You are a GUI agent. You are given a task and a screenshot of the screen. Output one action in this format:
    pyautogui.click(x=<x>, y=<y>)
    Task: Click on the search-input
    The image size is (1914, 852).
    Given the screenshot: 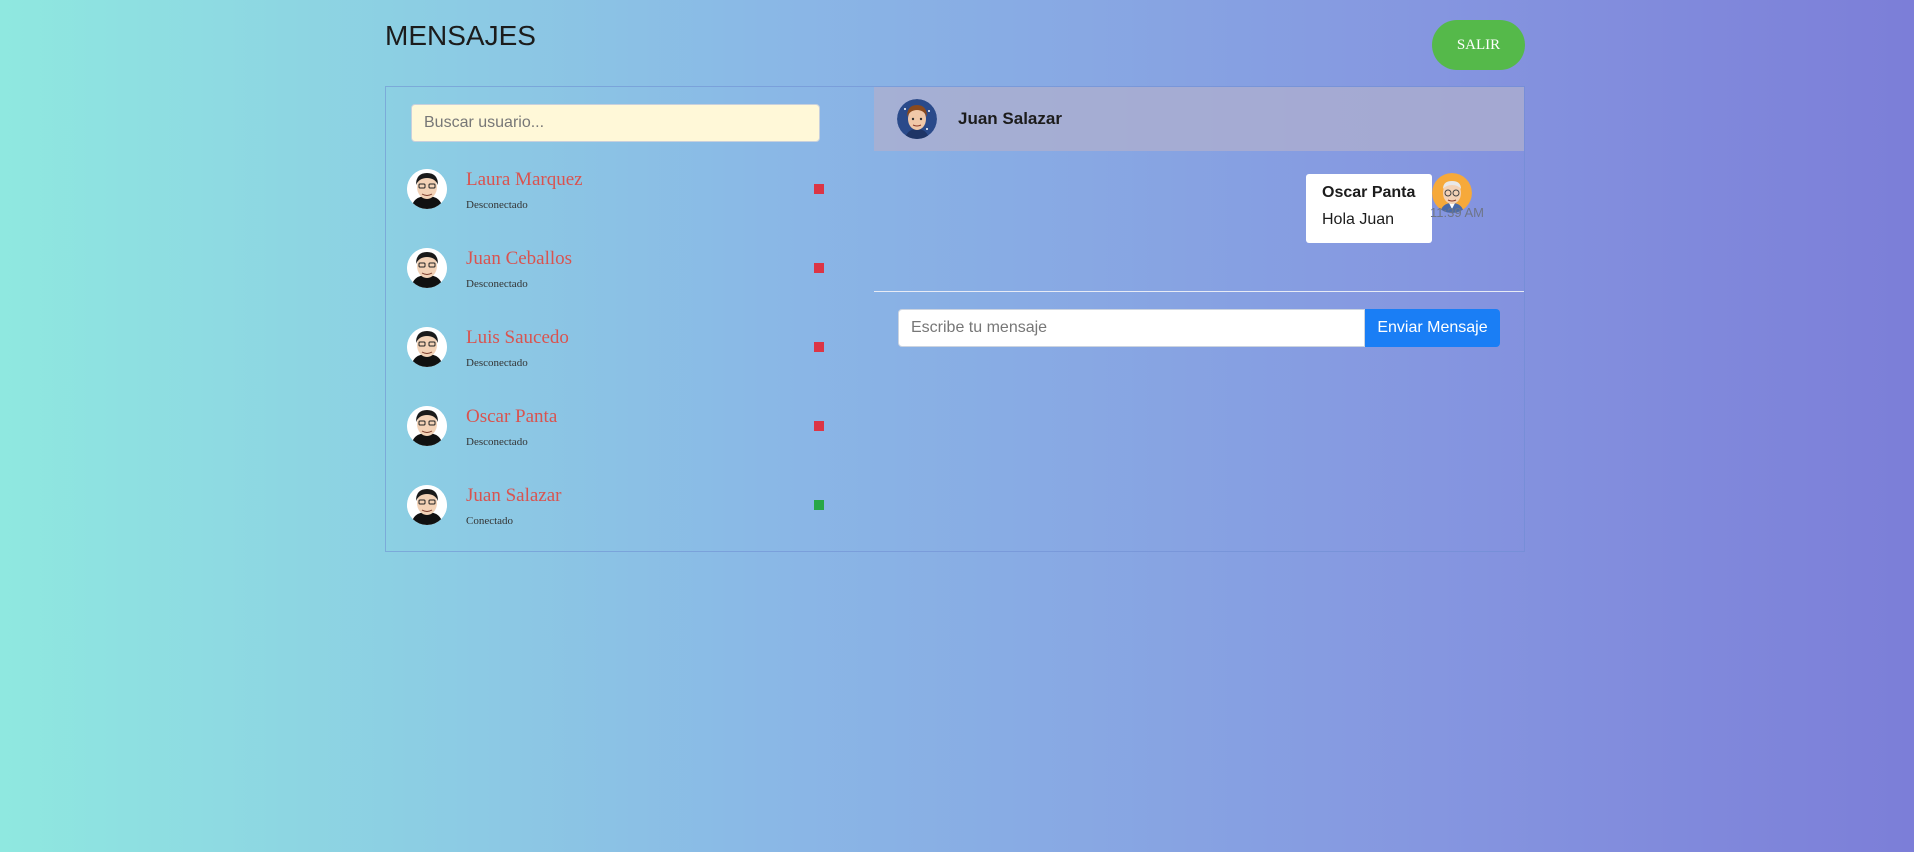 What is the action you would take?
    pyautogui.click(x=615, y=123)
    